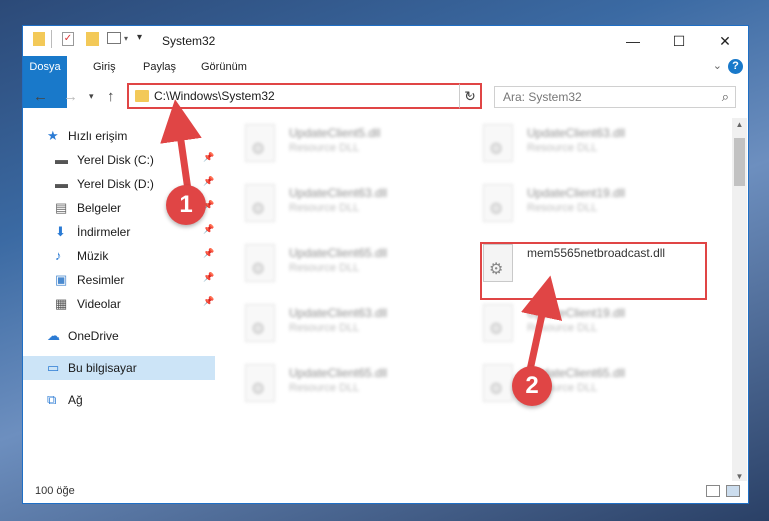  What do you see at coordinates (101, 280) in the screenshot?
I see `sidebar-item-label: Resimler` at bounding box center [101, 280].